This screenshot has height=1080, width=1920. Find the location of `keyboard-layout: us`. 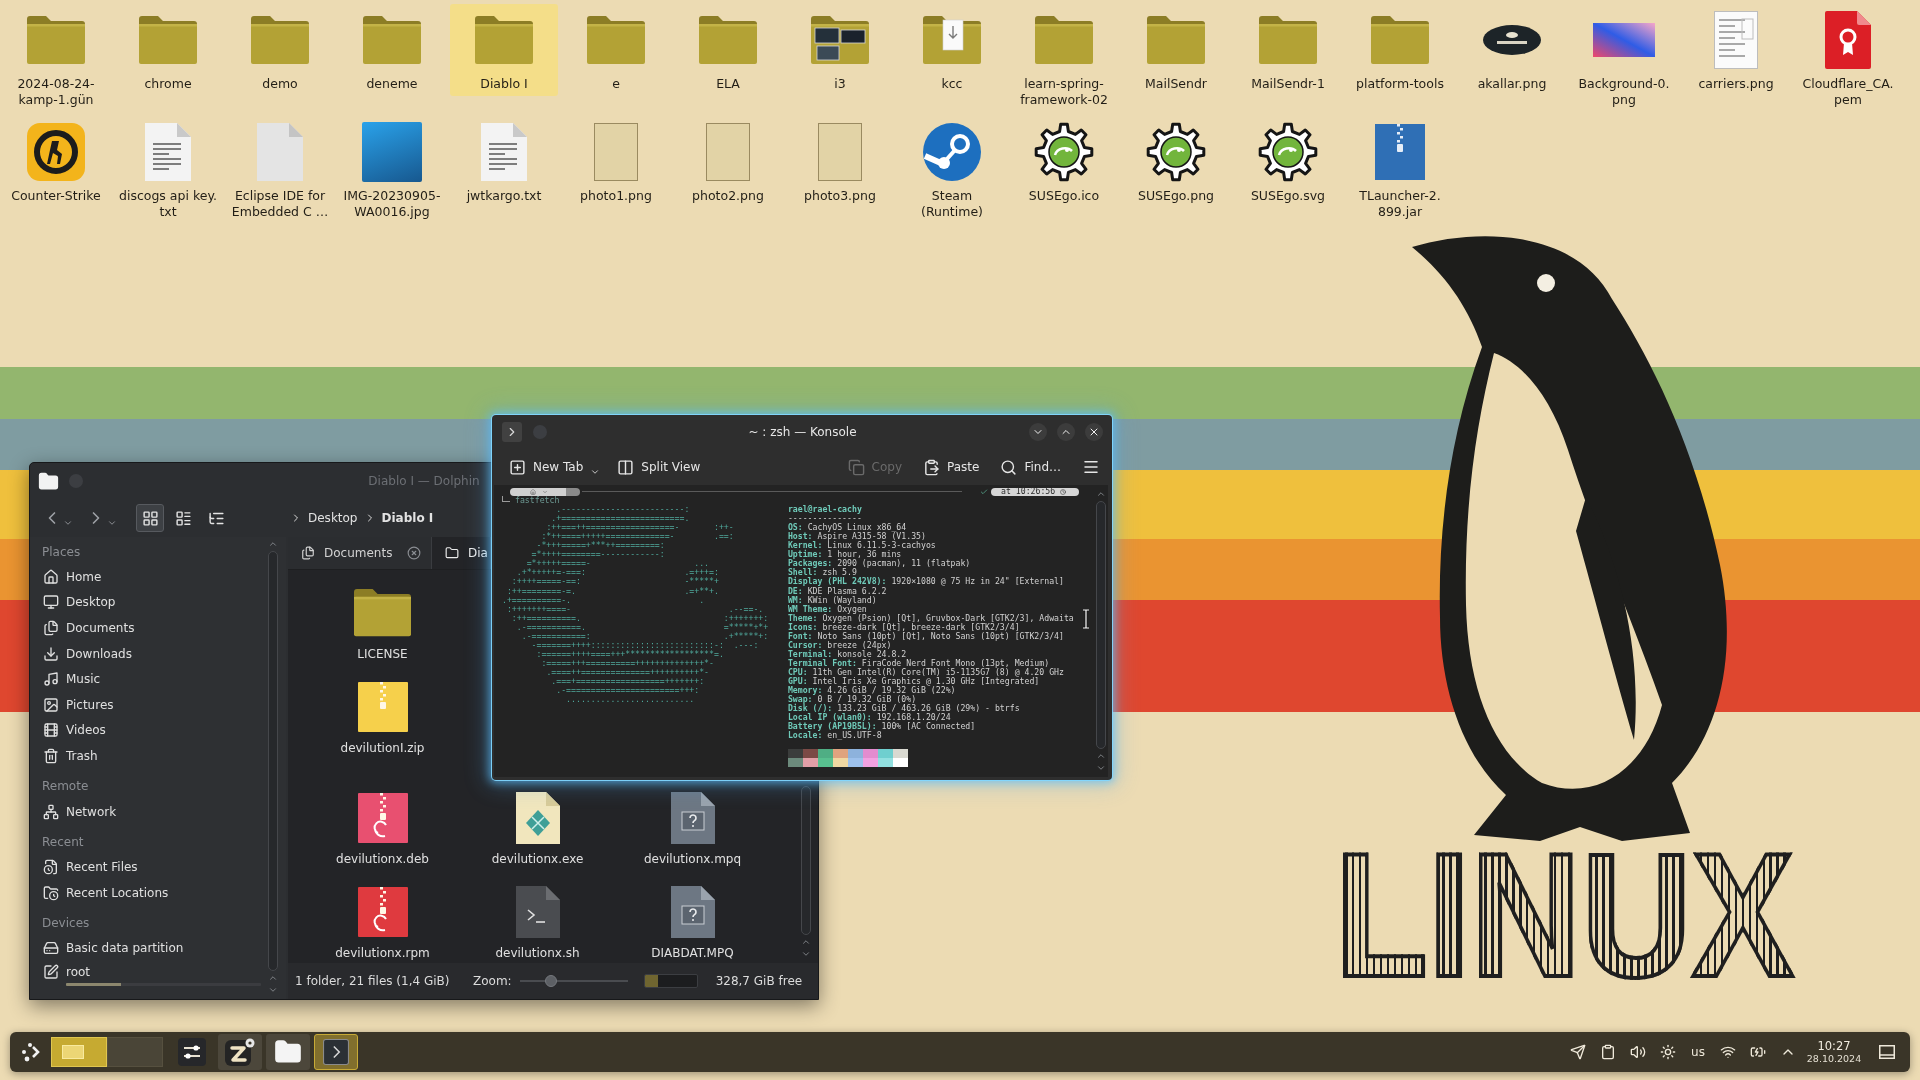

keyboard-layout: us is located at coordinates (1698, 1052).